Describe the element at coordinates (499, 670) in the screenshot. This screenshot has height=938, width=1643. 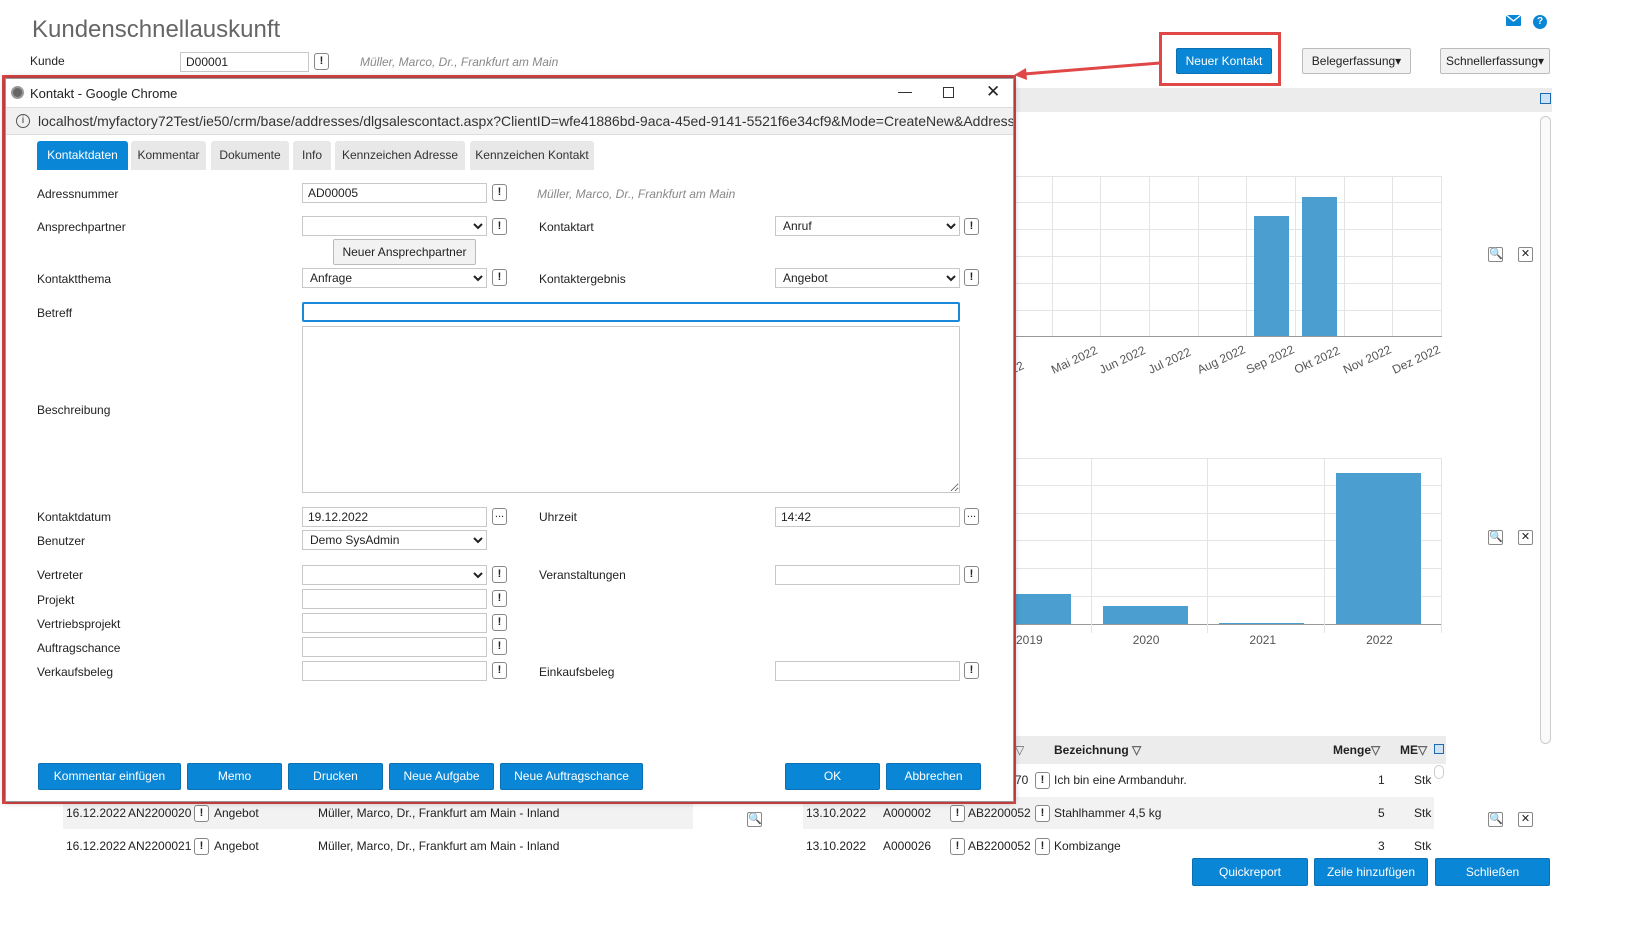
I see `verkaufsbeleg-lookup-button: !` at that location.